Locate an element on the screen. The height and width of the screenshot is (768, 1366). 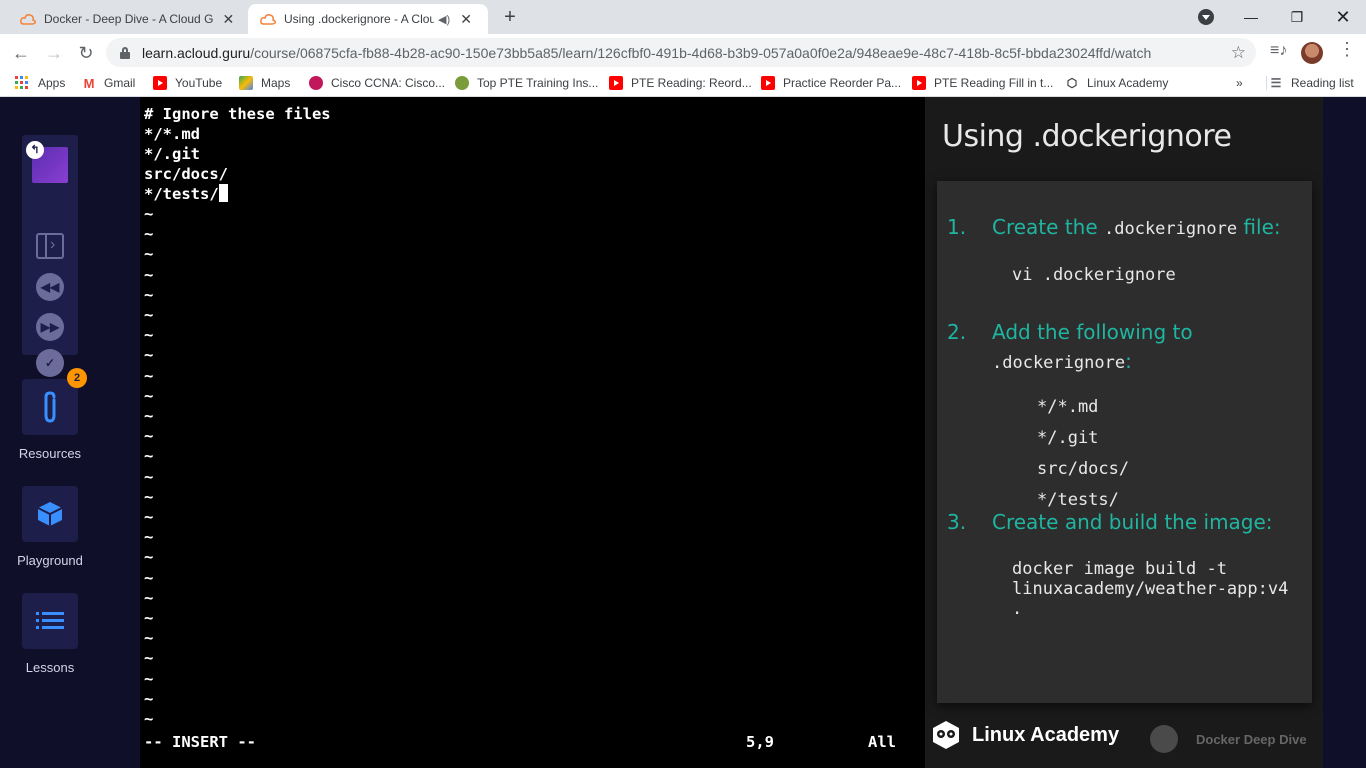
bookmark-youtube: YouTube is located at coordinates (187, 83).